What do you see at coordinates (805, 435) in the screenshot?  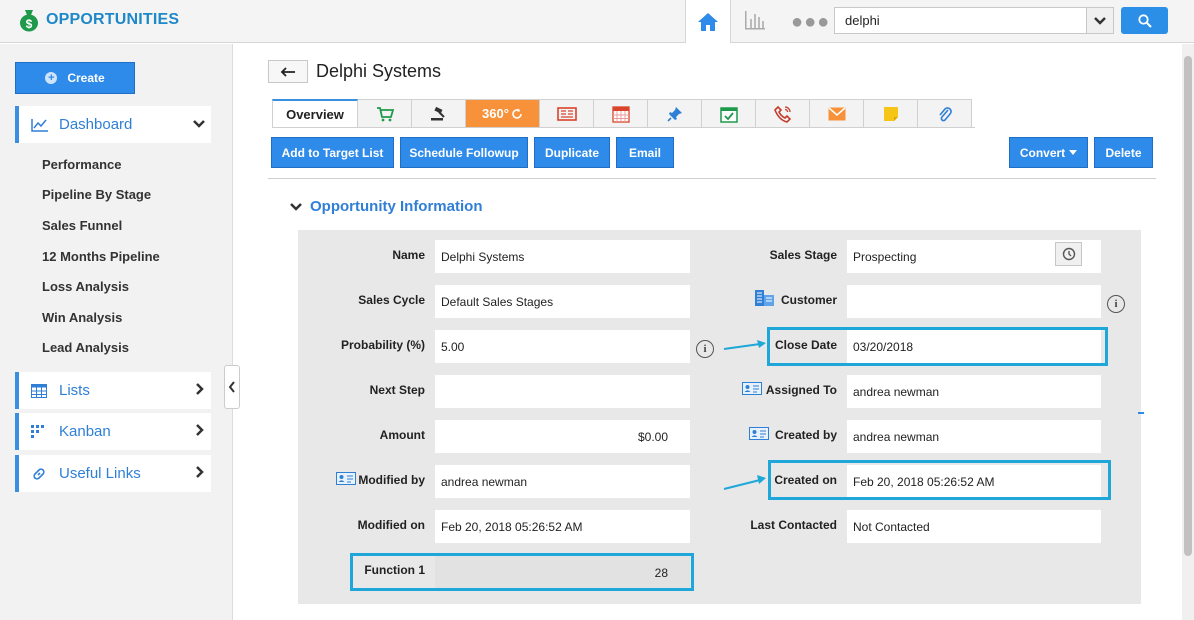 I see `field-label-created-by: Created by` at bounding box center [805, 435].